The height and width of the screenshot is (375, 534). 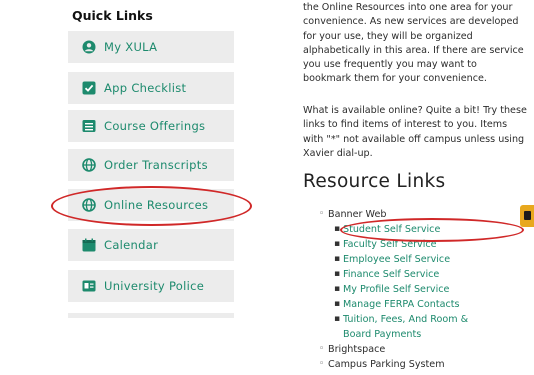 I want to click on quick-link-order-transcripts: Order Transcripts, so click(x=151, y=165).